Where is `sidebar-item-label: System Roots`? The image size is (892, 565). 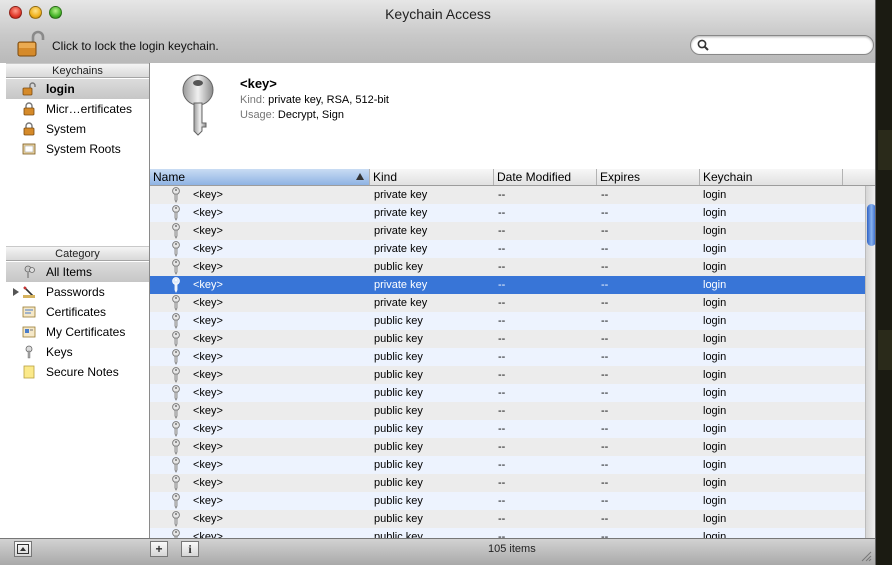
sidebar-item-label: System Roots is located at coordinates (83, 149).